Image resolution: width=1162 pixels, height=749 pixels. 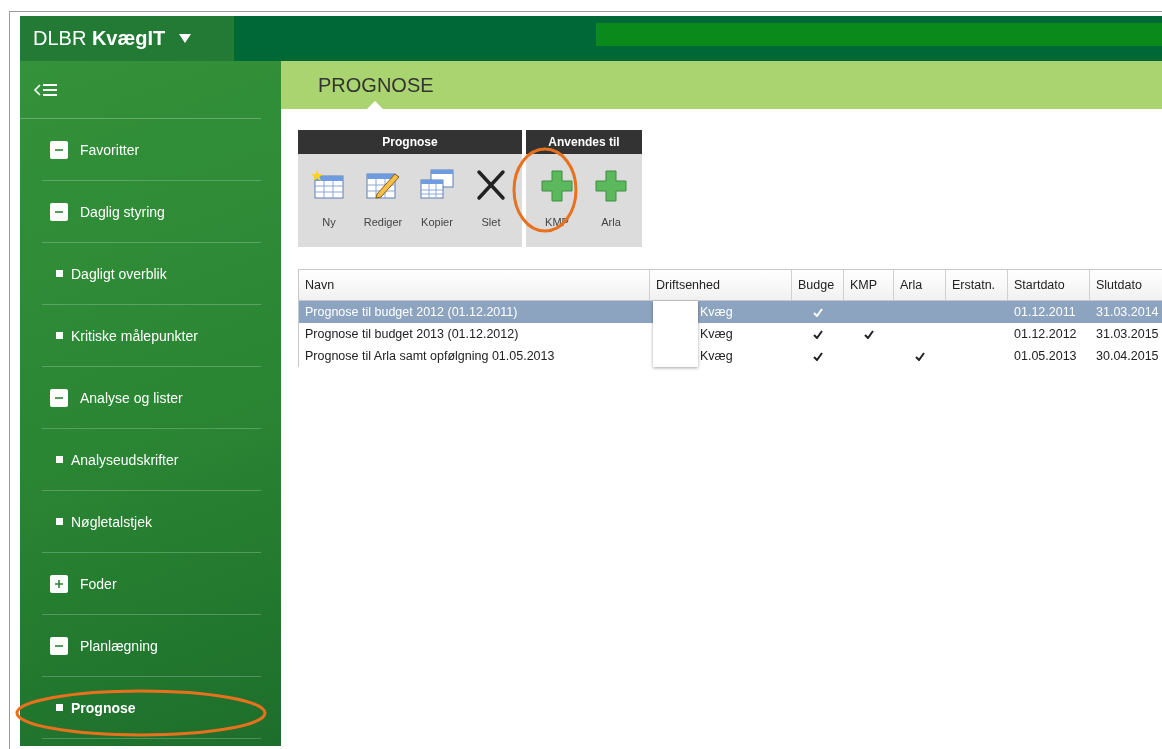 I want to click on sidebar-item: Prognose, so click(x=103, y=707).